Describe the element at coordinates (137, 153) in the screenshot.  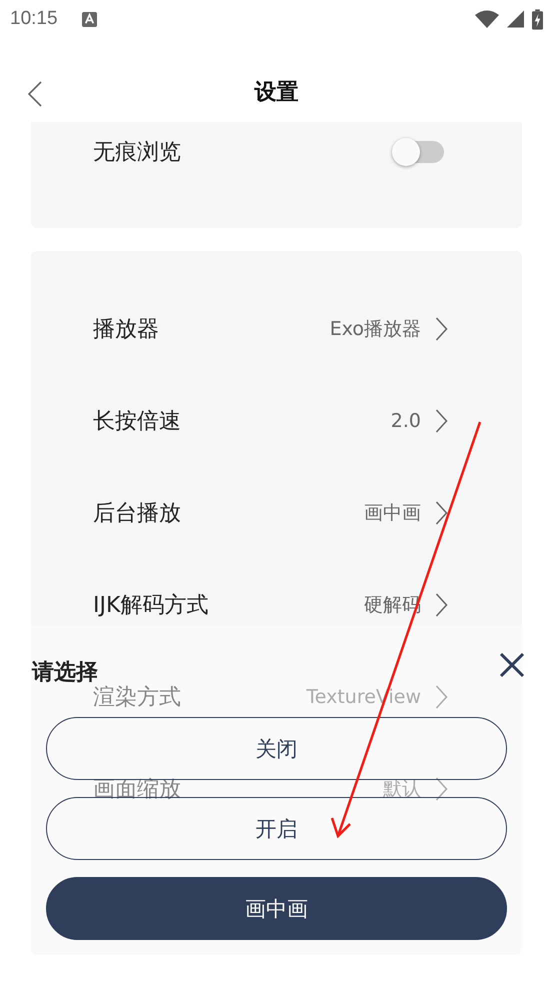
I see `setting-label: 无痕浏览` at that location.